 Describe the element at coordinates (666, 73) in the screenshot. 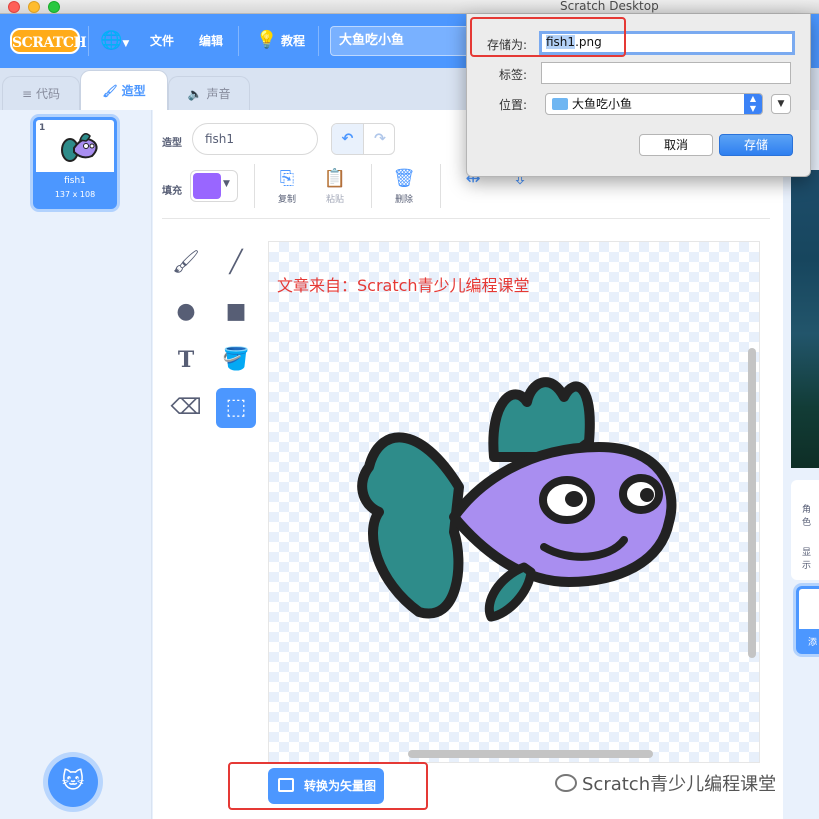

I see `tags-input` at that location.